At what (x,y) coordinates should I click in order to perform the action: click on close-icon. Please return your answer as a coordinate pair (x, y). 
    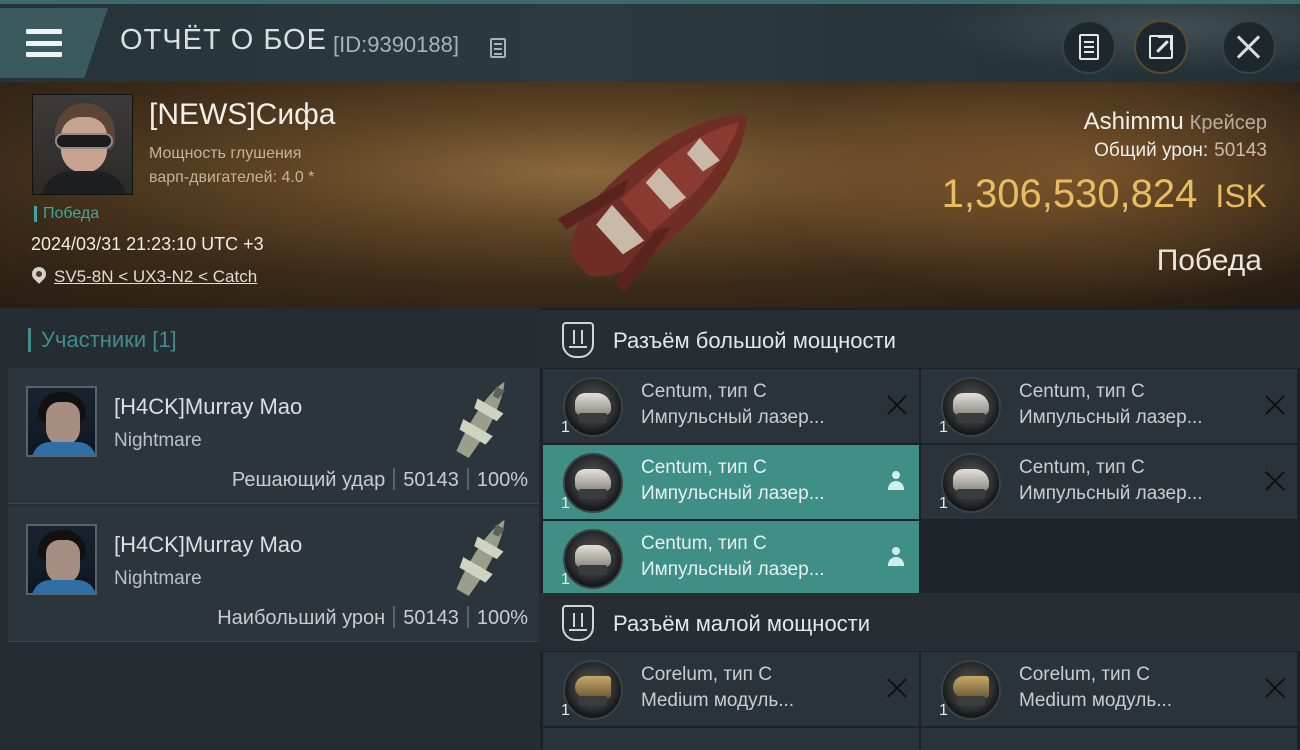
    Looking at the image, I should click on (1249, 47).